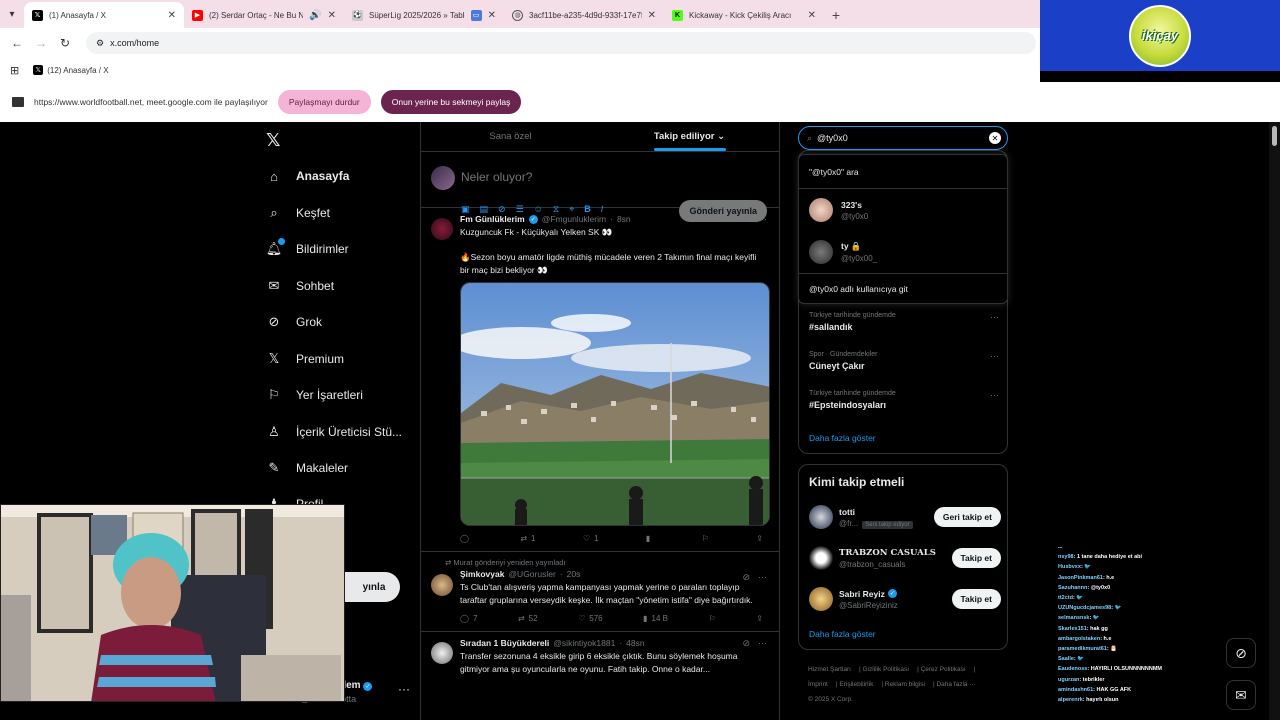  What do you see at coordinates (836, 15) in the screenshot?
I see `new-tab-button: +` at bounding box center [836, 15].